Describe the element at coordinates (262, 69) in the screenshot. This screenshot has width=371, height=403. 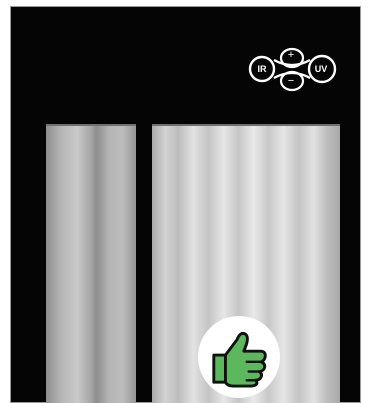
I see `ir-button: IR` at that location.